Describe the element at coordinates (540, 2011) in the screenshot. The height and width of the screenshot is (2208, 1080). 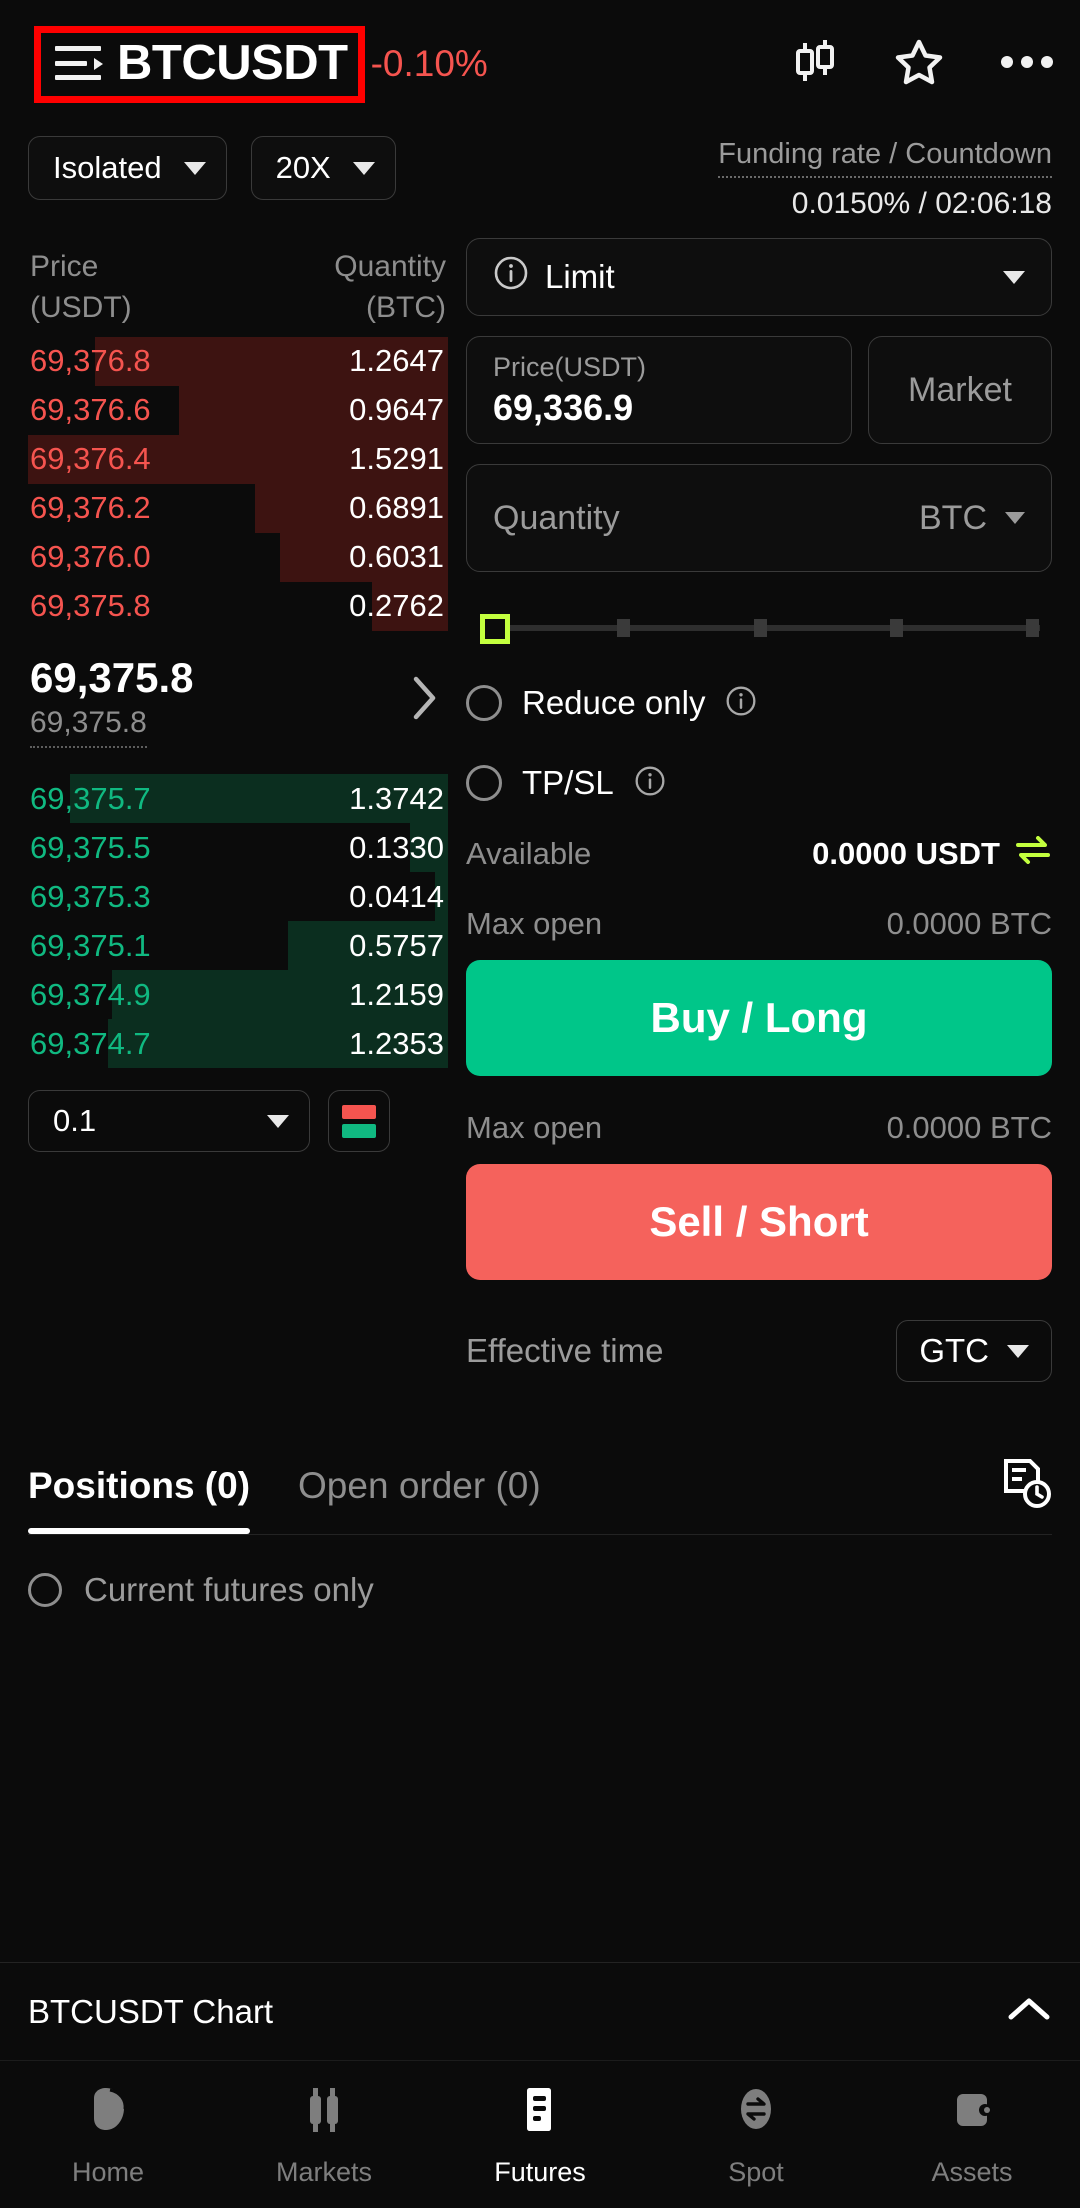
I see `chart-expander-bar: BTCUSDT Chart` at that location.